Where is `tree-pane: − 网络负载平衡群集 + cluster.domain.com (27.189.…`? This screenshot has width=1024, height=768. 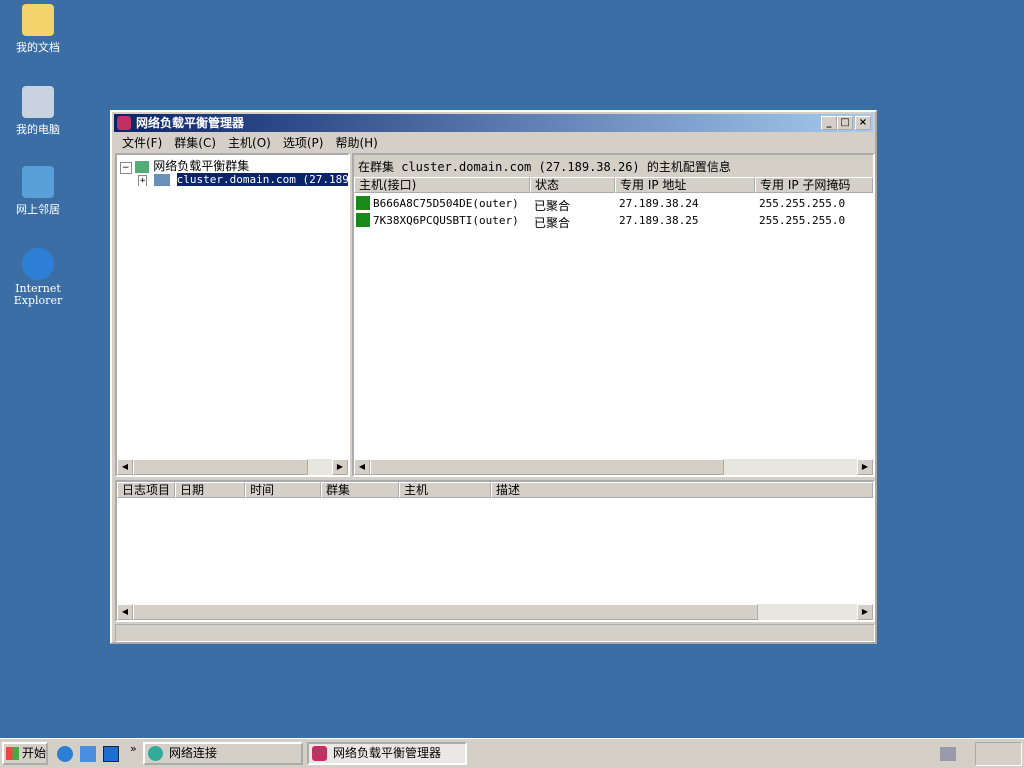 tree-pane: − 网络负载平衡群集 + cluster.domain.com (27.189.… is located at coordinates (232, 315).